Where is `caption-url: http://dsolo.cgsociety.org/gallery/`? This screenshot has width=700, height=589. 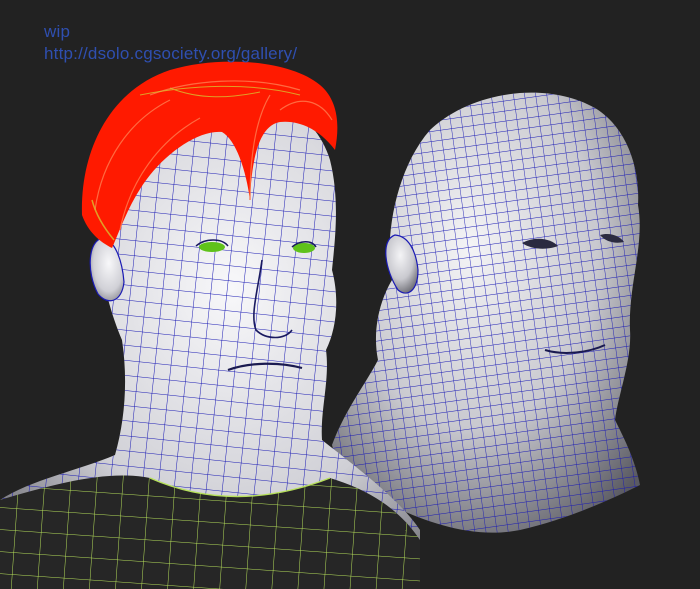
caption-url: http://dsolo.cgsociety.org/gallery/ is located at coordinates (171, 53).